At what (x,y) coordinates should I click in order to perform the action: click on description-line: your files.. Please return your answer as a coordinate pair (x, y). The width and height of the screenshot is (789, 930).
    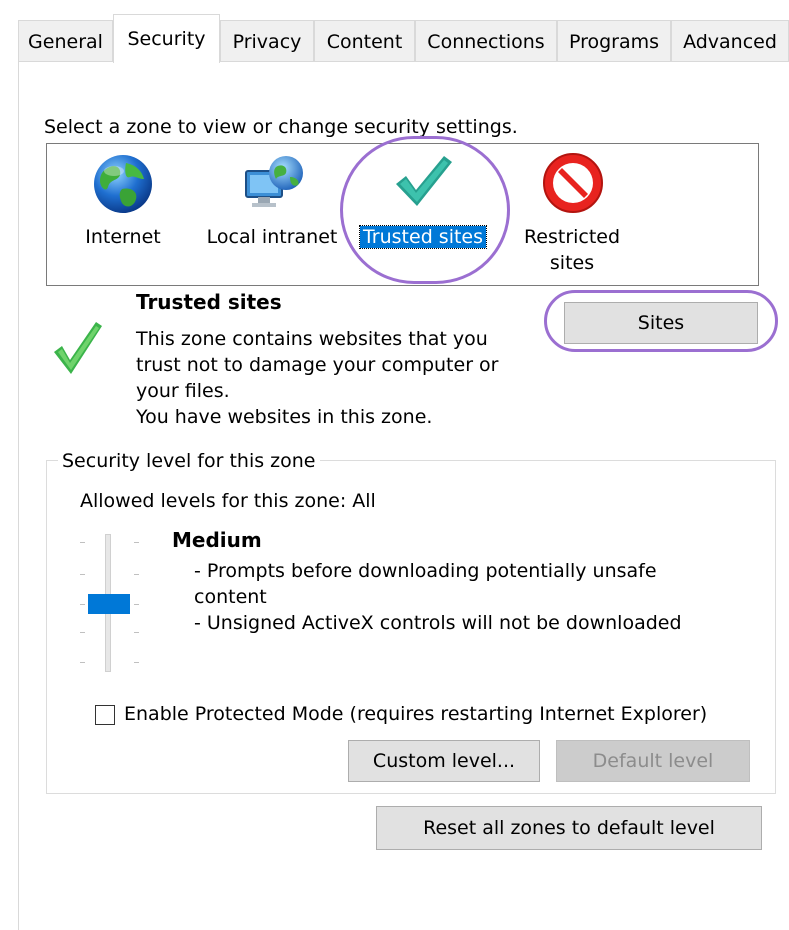
    Looking at the image, I should click on (183, 391).